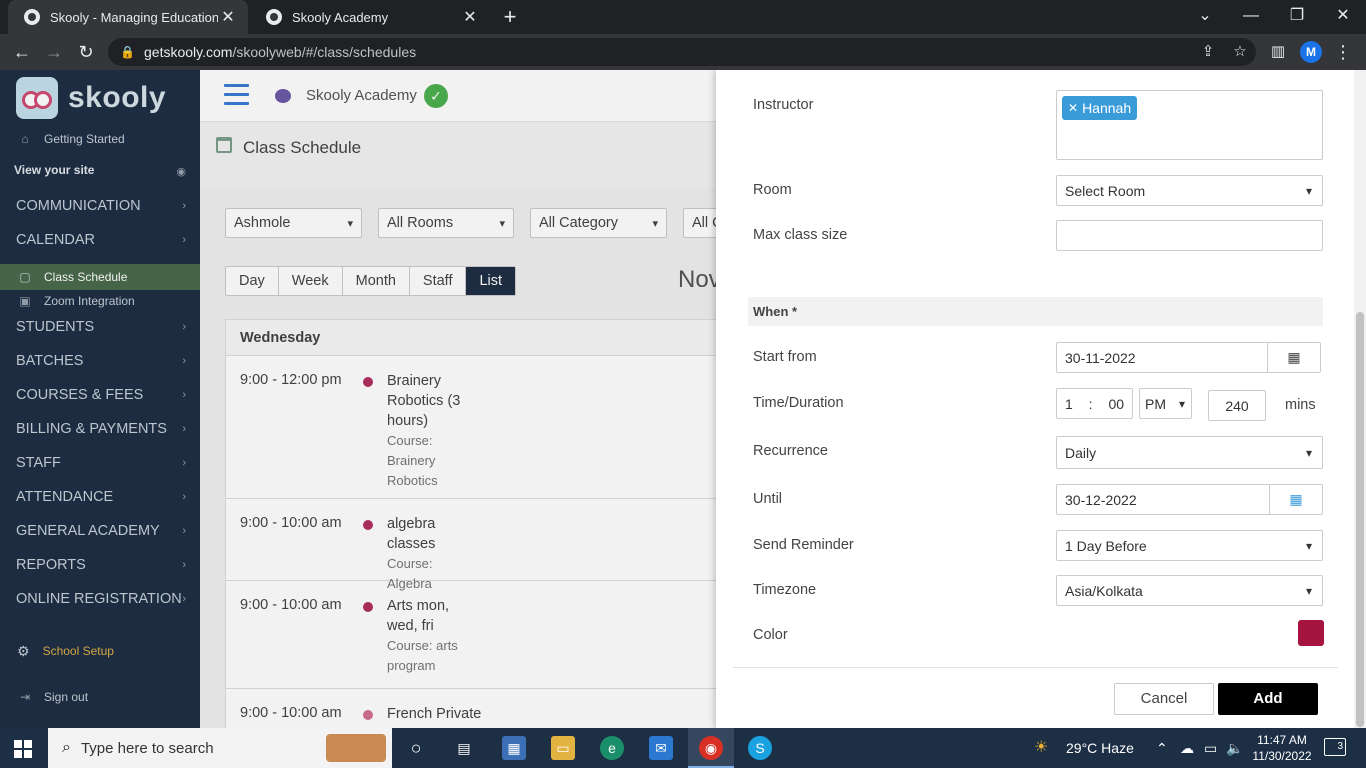 The height and width of the screenshot is (768, 1366). Describe the element at coordinates (612, 748) in the screenshot. I see `edge-icon: e` at that location.